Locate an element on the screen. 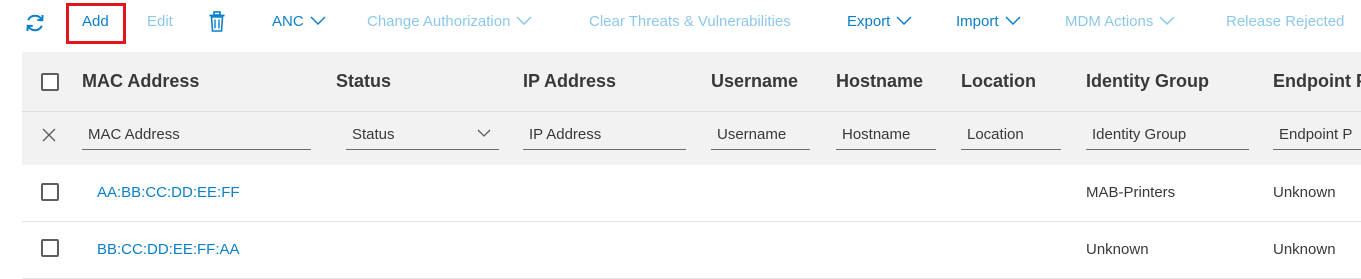 This screenshot has width=1361, height=279. location-filter: Location is located at coordinates (1011, 138).